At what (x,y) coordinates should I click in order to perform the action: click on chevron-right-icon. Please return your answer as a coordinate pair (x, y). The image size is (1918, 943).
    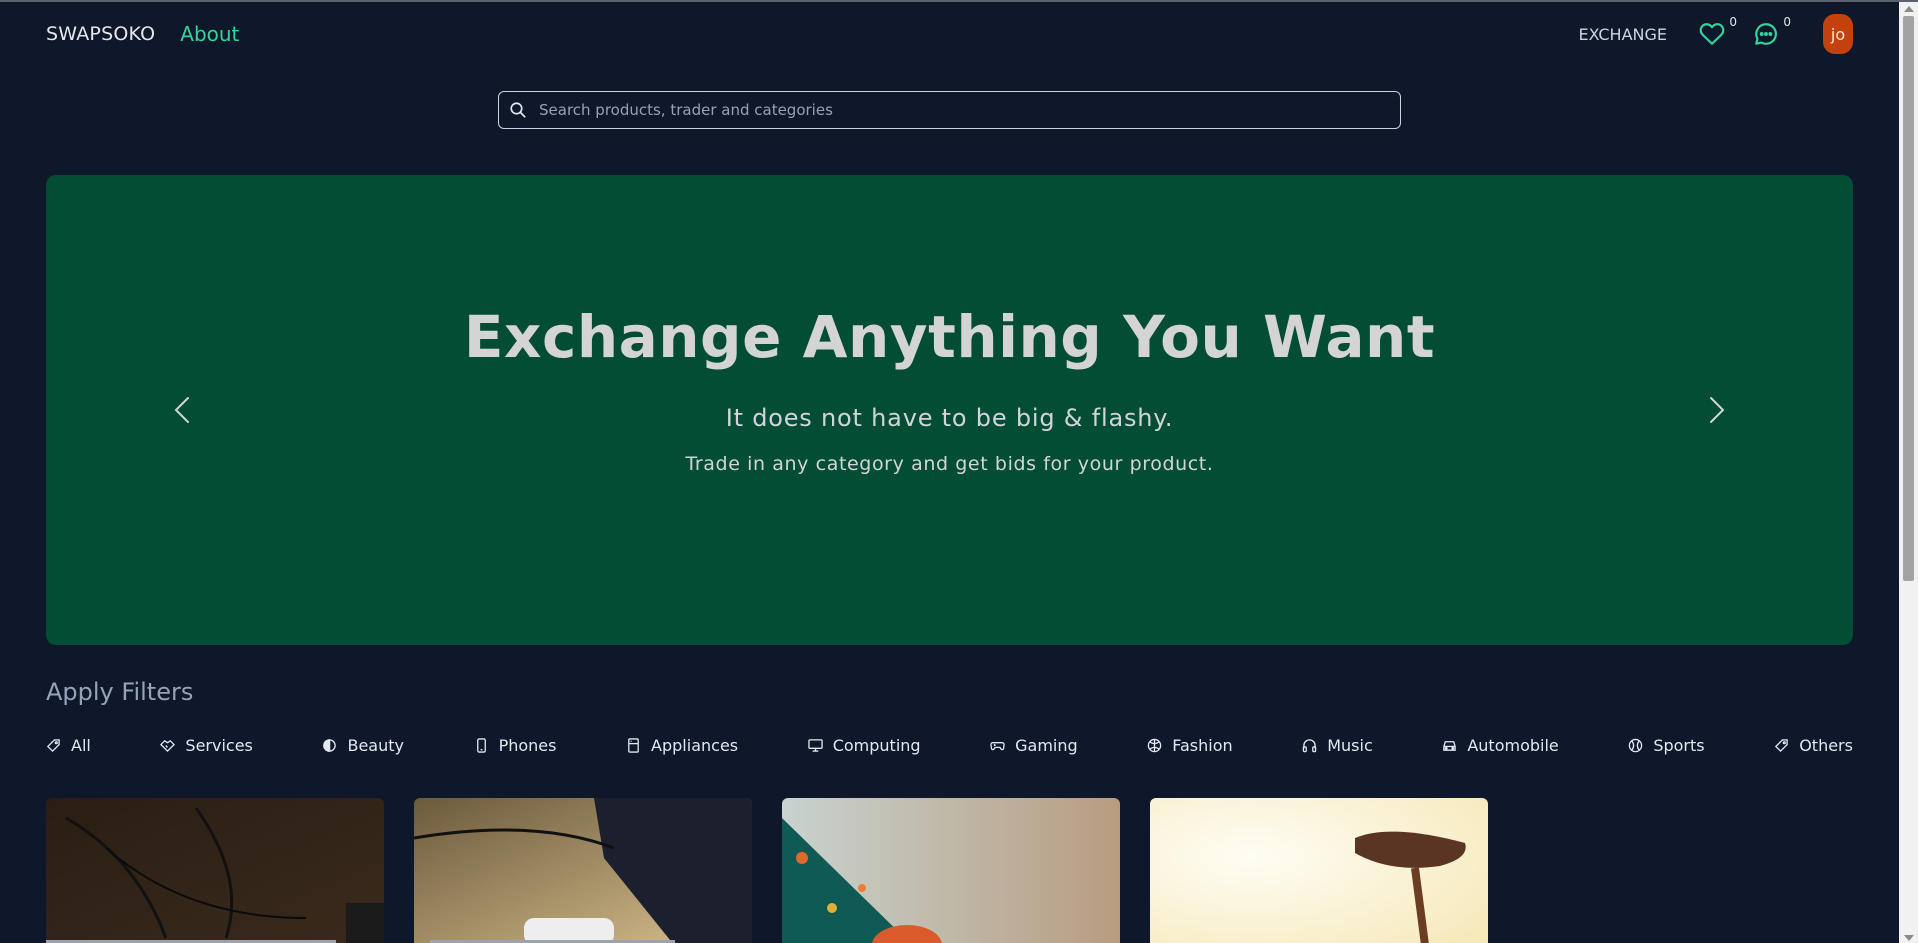
    Looking at the image, I should click on (1717, 410).